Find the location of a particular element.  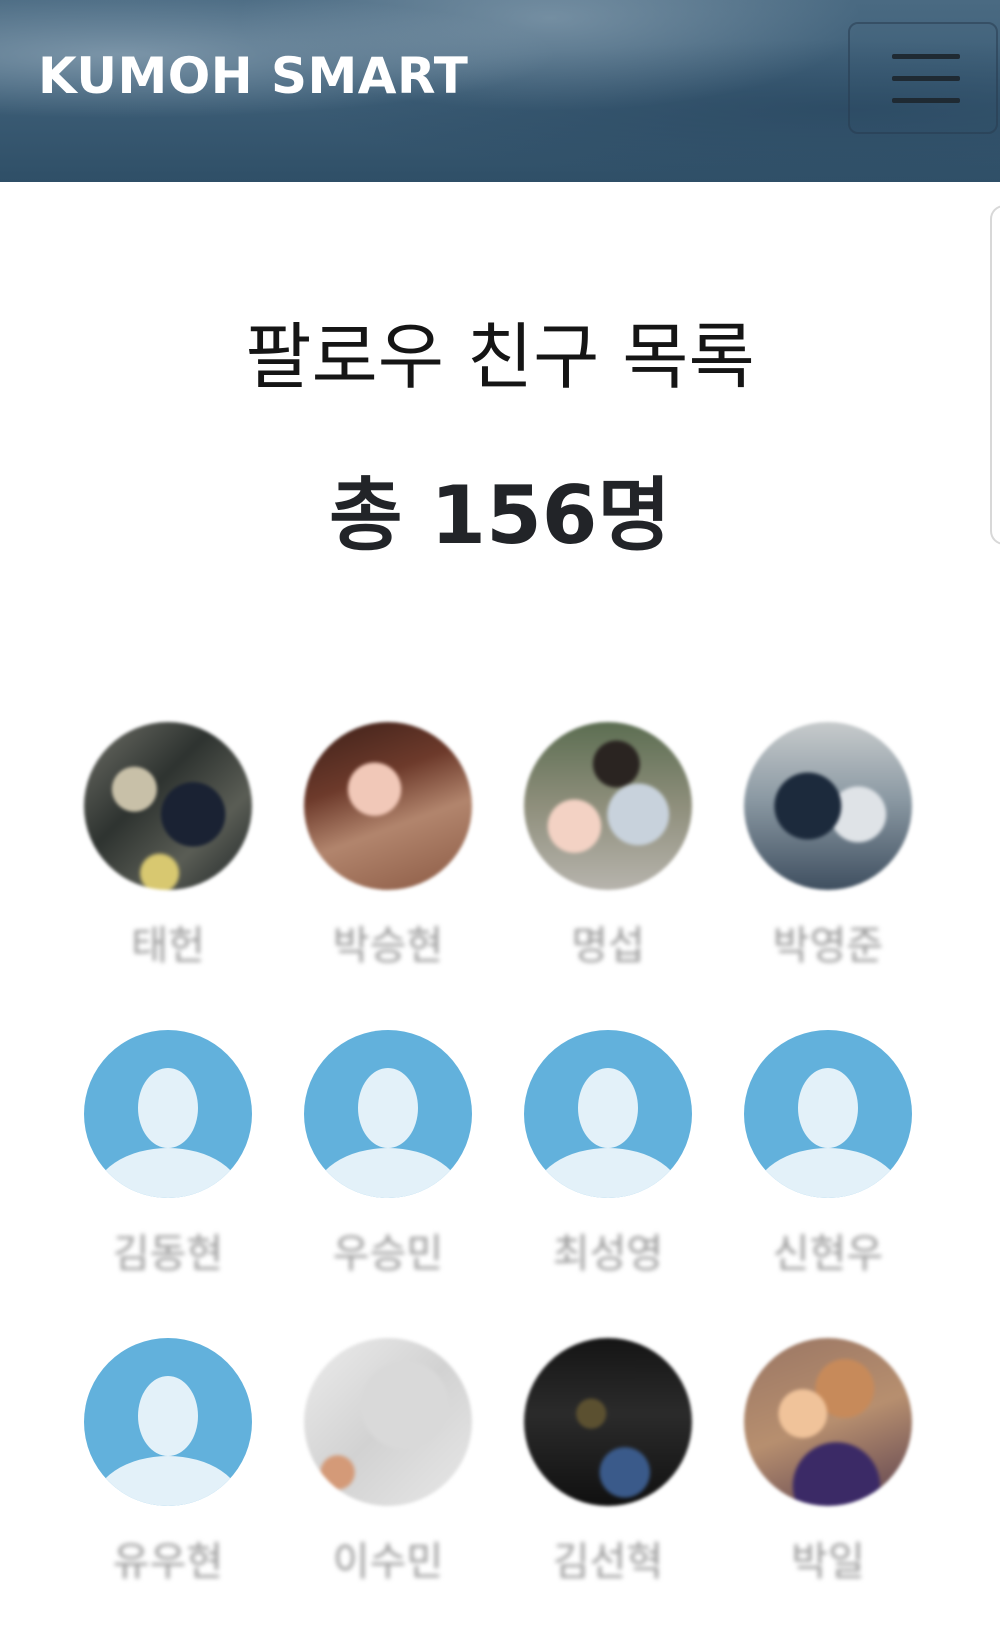

page-title: 팔로우 친구 목록 is located at coordinates (500, 357).